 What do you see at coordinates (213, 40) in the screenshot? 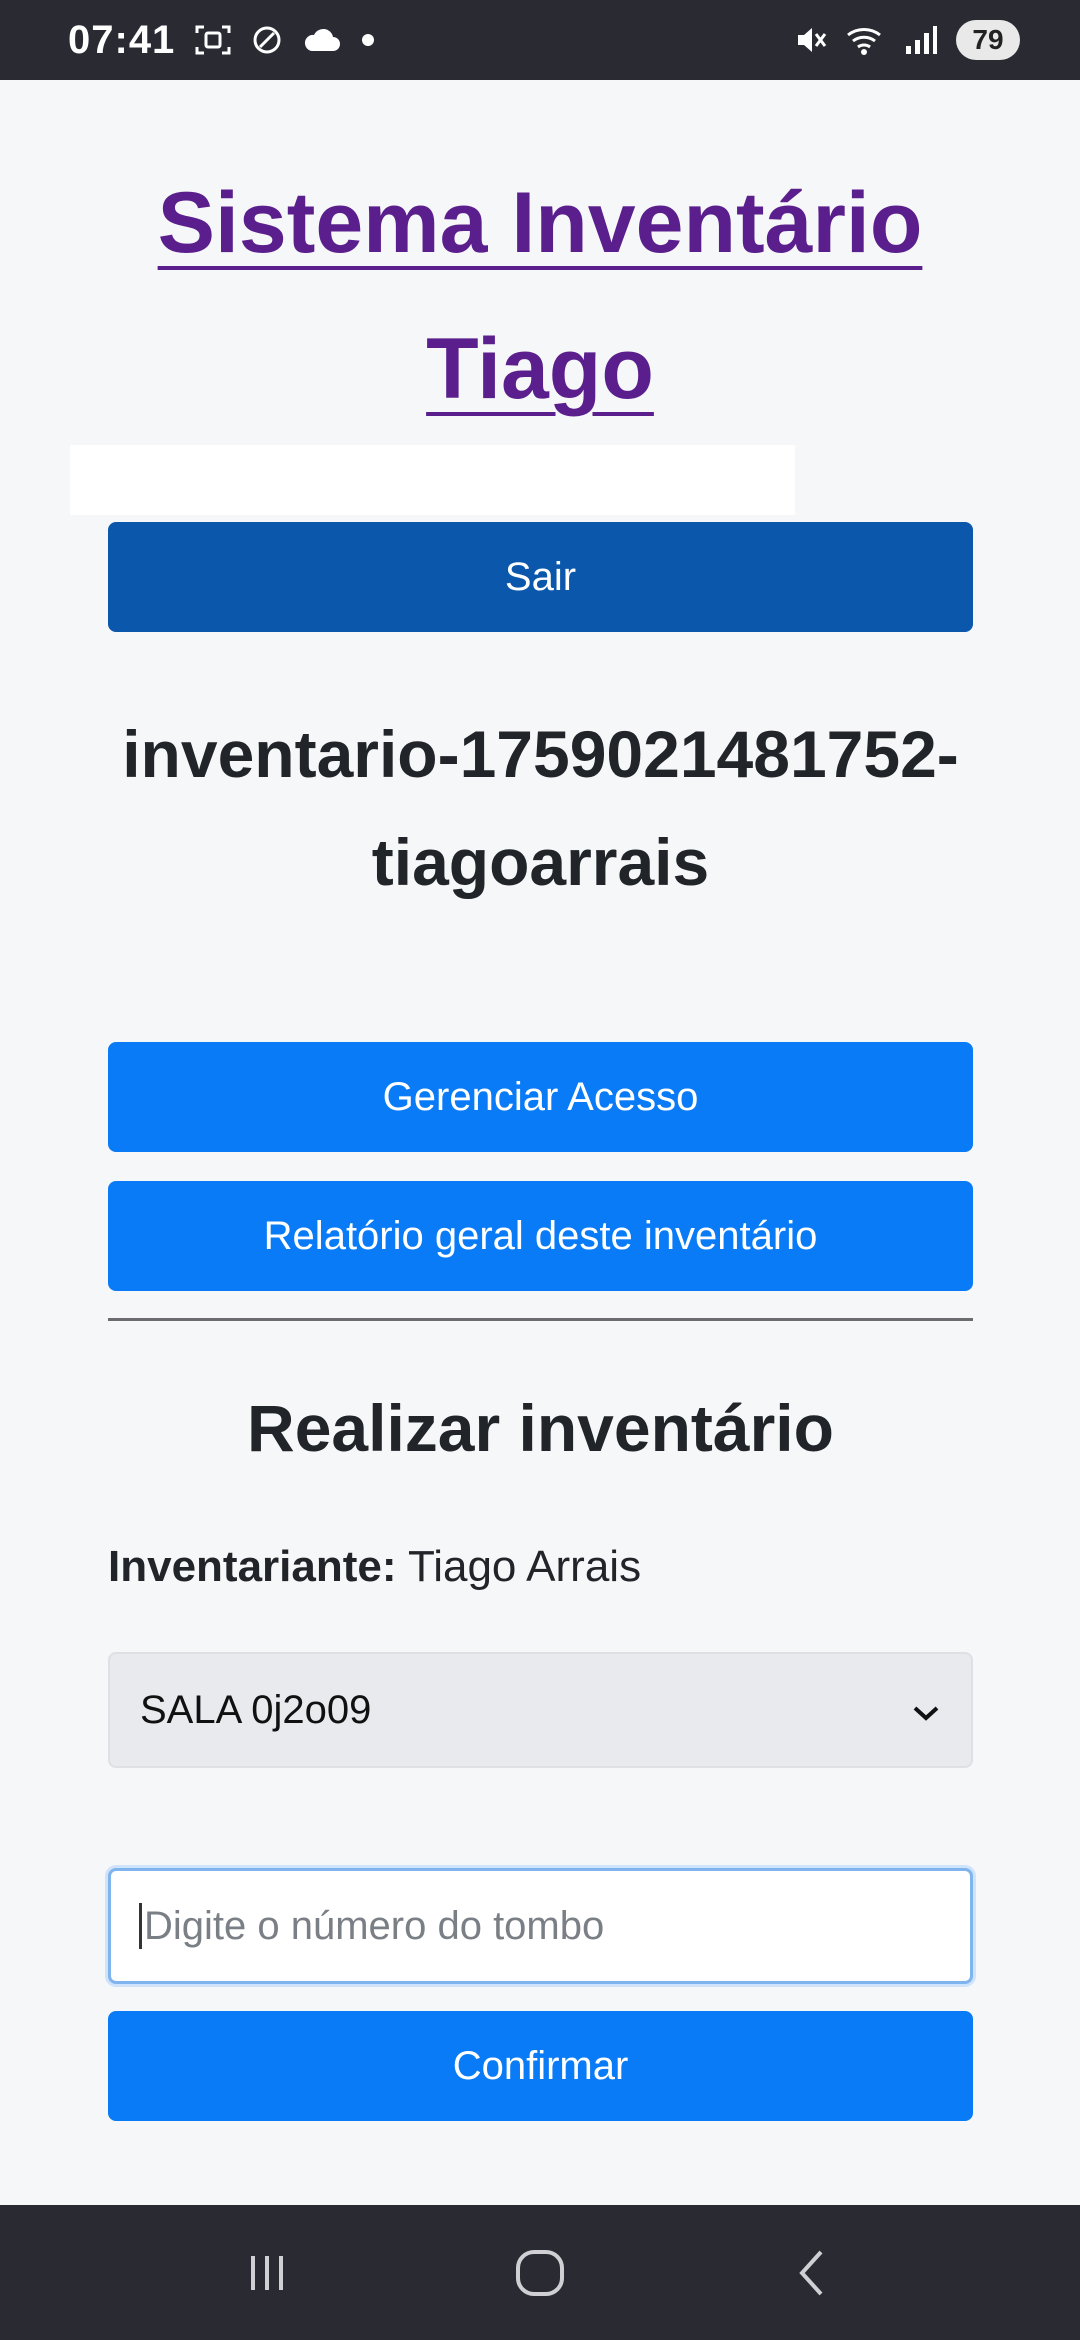
I see `screenshot-icon` at bounding box center [213, 40].